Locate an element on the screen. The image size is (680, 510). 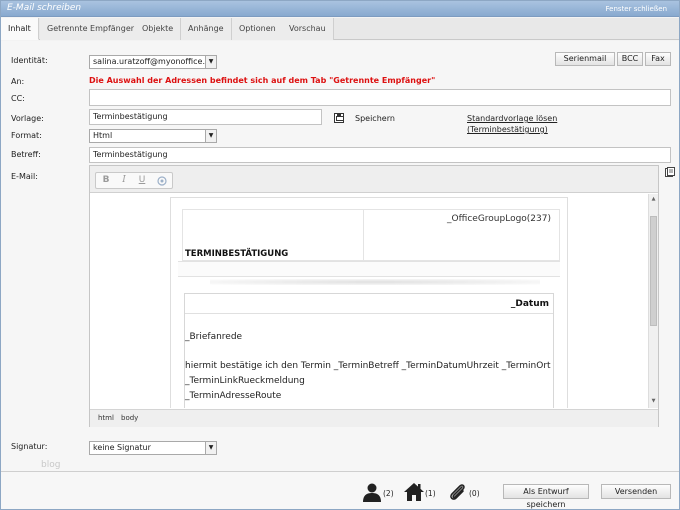
send-button: Versenden is located at coordinates (636, 491).